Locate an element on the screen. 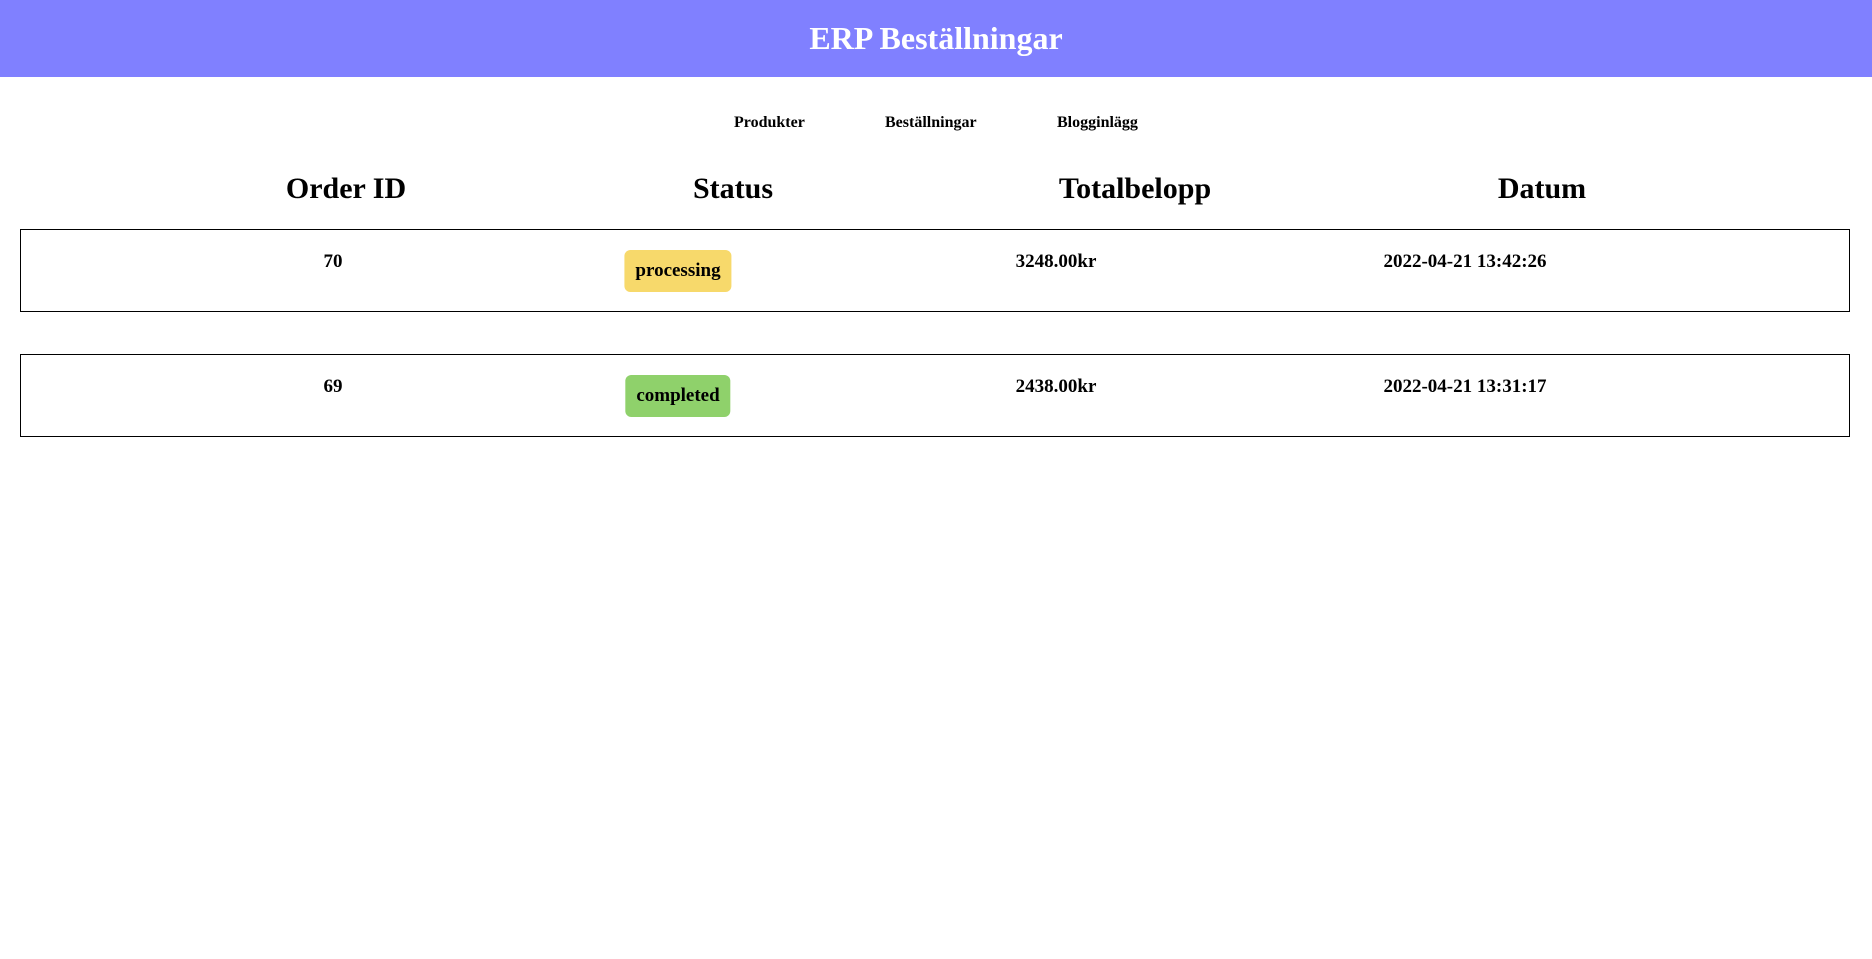 The height and width of the screenshot is (959, 1872). order-id: 69 is located at coordinates (333, 386).